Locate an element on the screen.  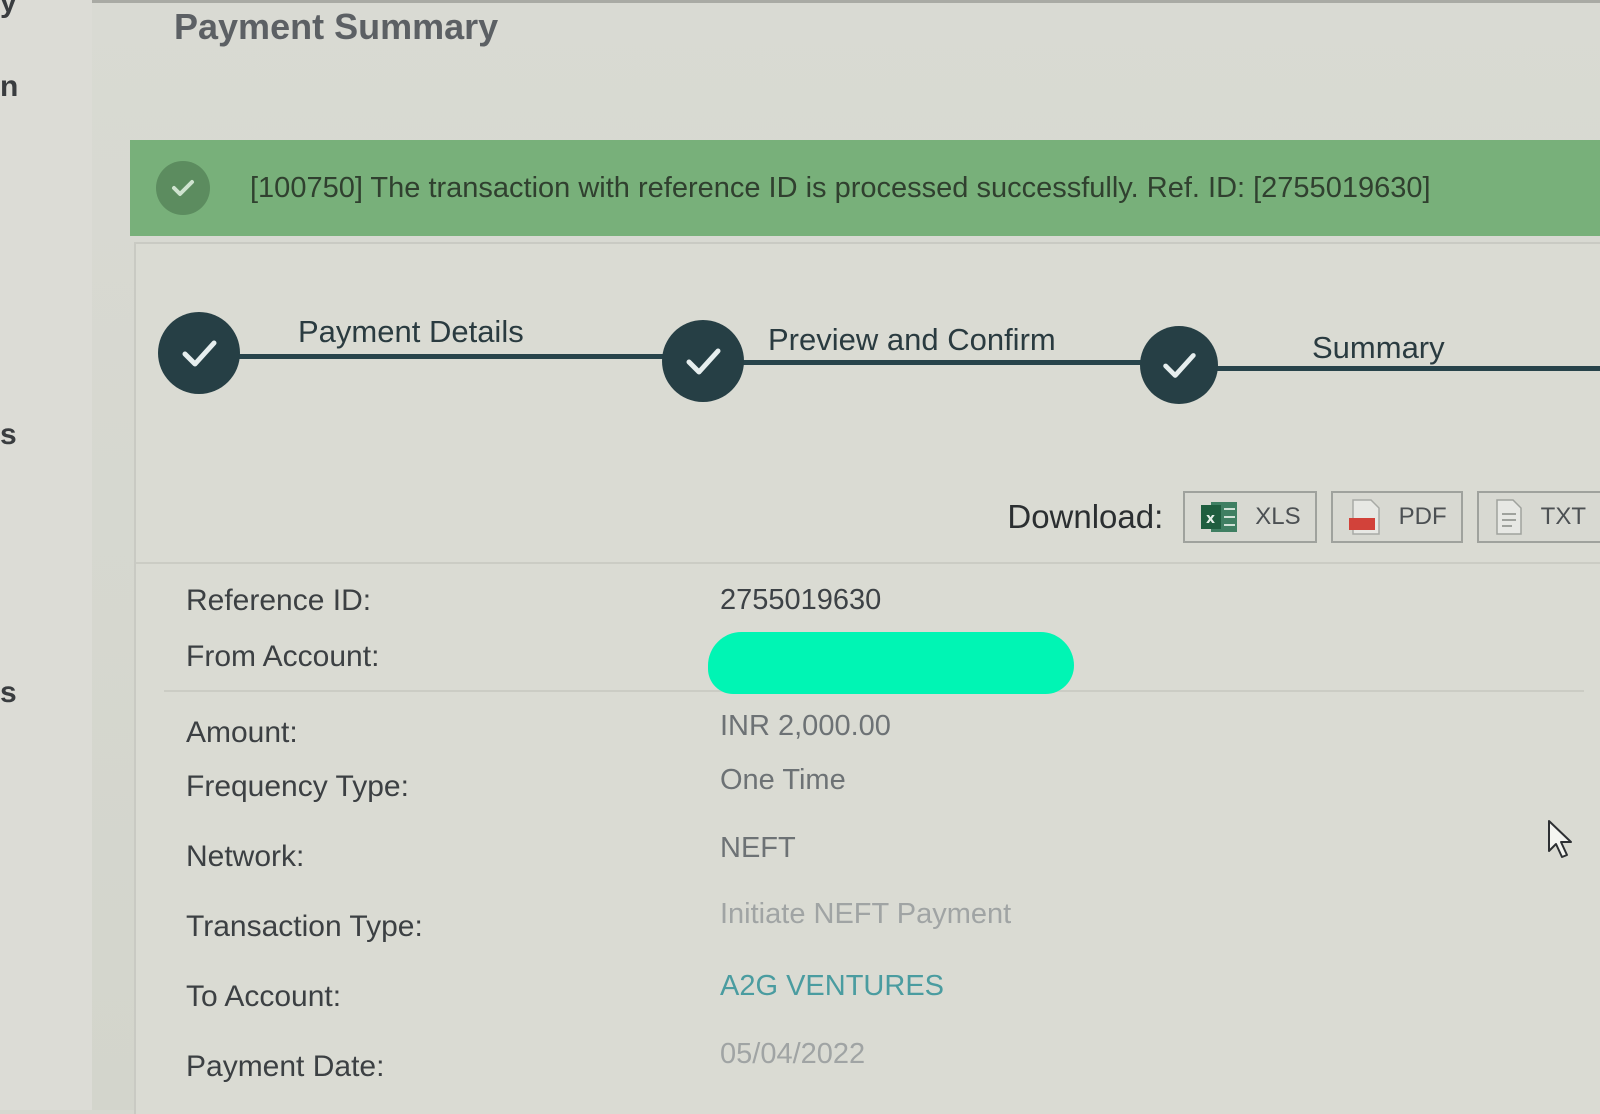
amount-value: INR 2,000.00 is located at coordinates (805, 726).